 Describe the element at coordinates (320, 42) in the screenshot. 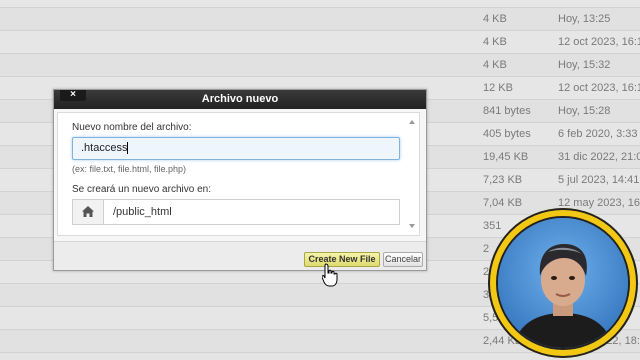

I see `table-row: 4 KB 12 oct 2023, 16:1` at that location.